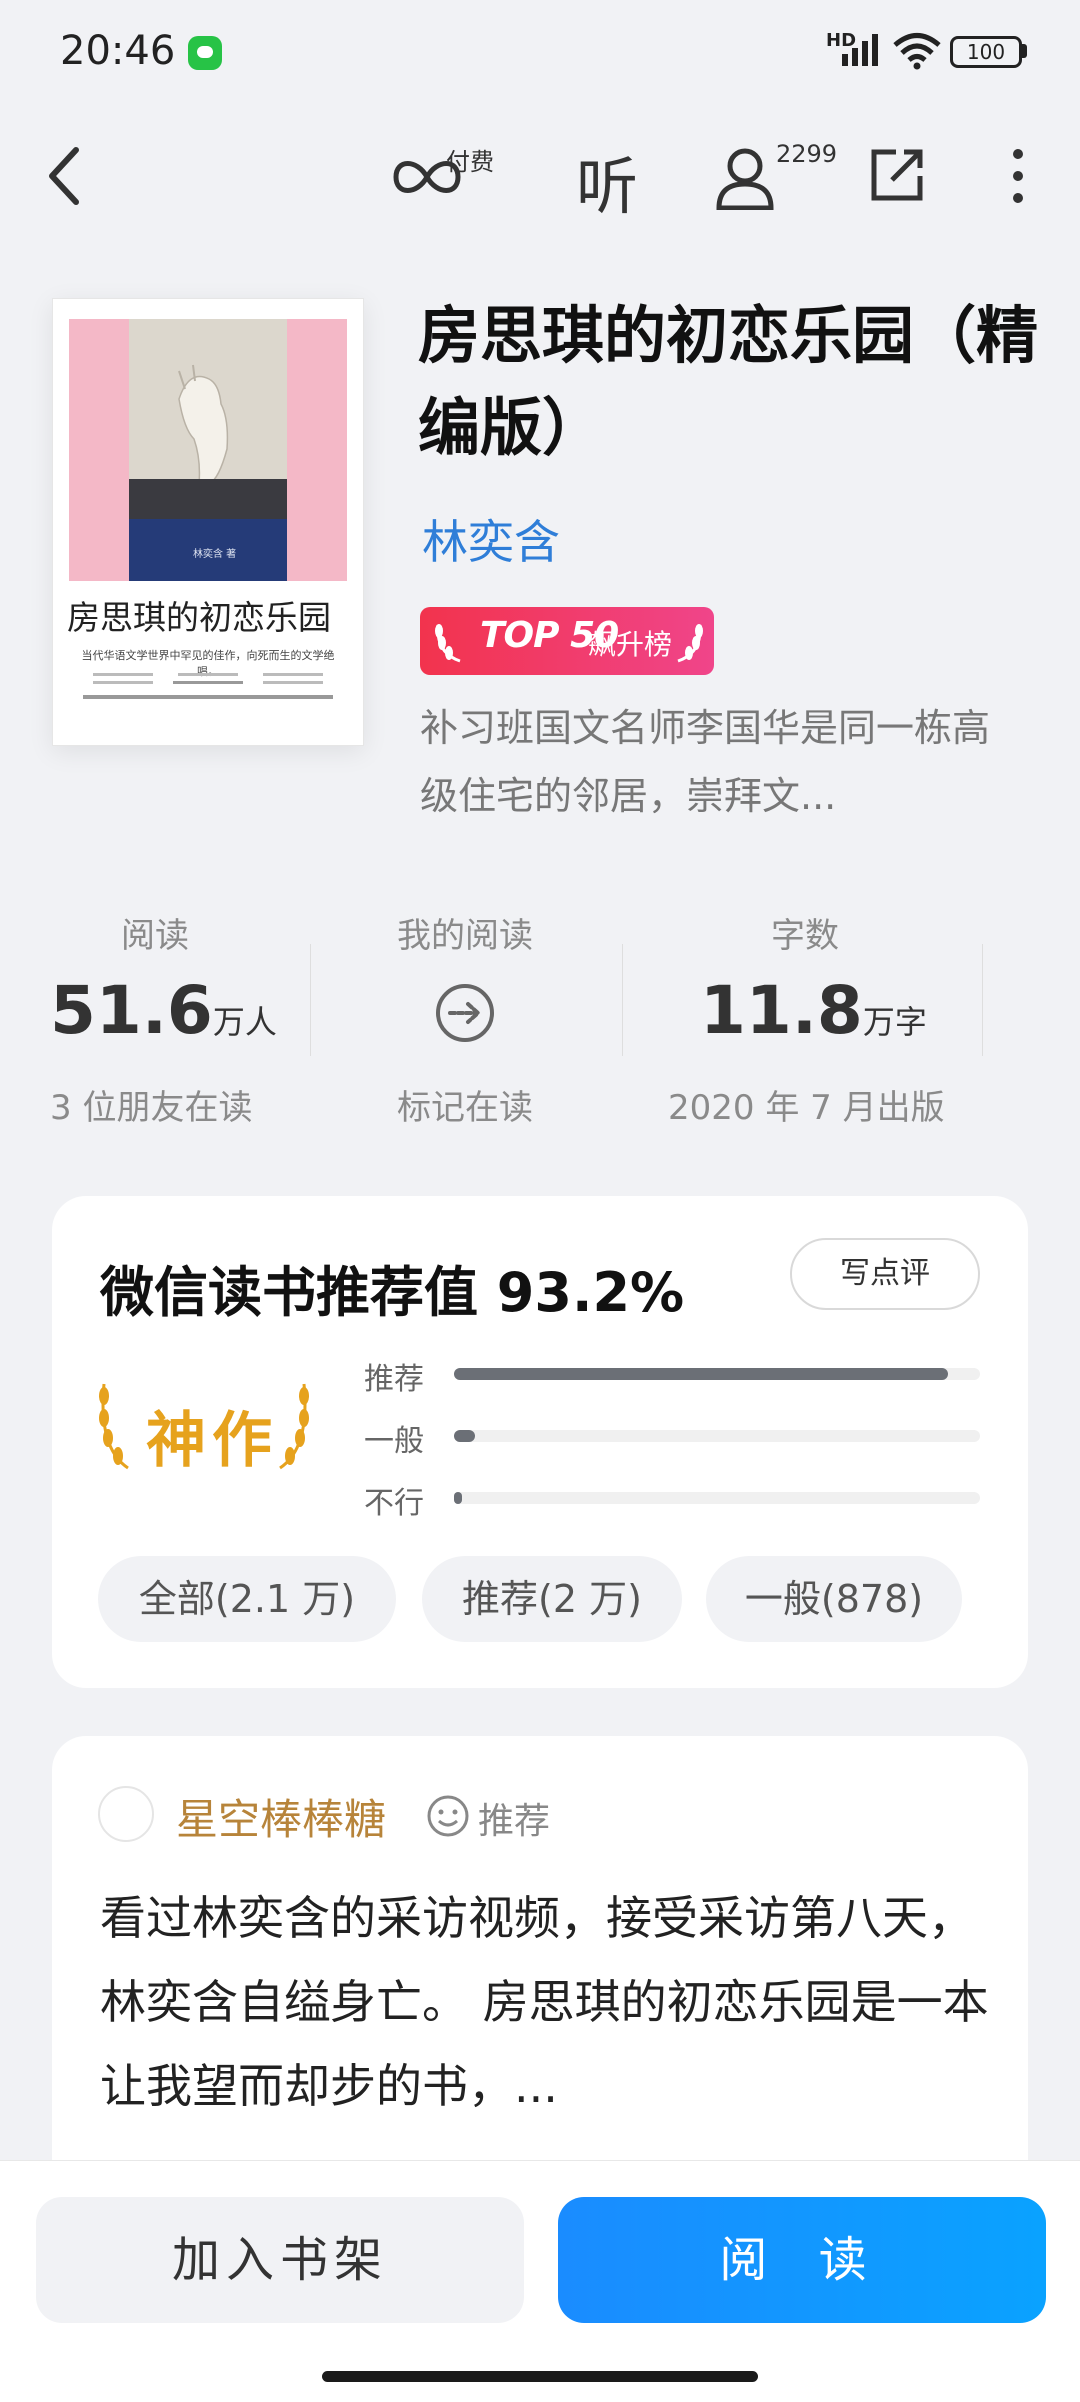 The height and width of the screenshot is (2402, 1080). Describe the element at coordinates (834, 1599) in the screenshot. I see `filter-chip-average: 一般(878)` at that location.